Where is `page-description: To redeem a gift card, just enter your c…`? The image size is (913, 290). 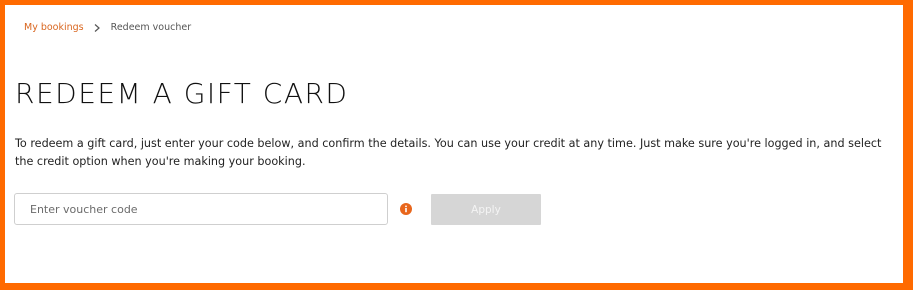
page-description: To redeem a gift card, just enter your c… is located at coordinates (448, 152).